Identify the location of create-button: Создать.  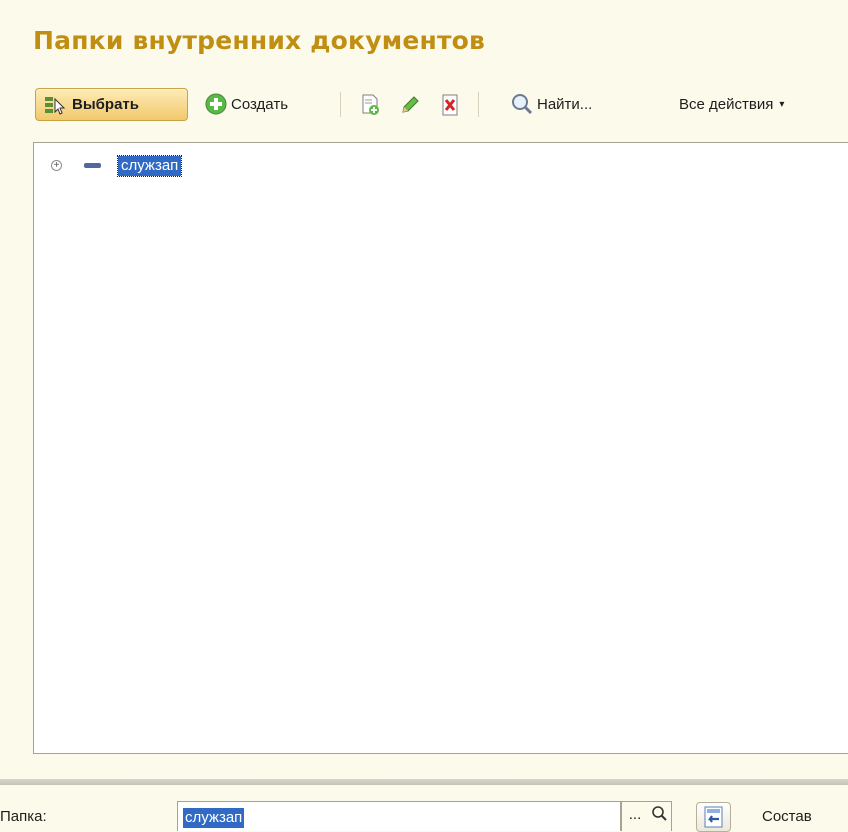
(246, 104).